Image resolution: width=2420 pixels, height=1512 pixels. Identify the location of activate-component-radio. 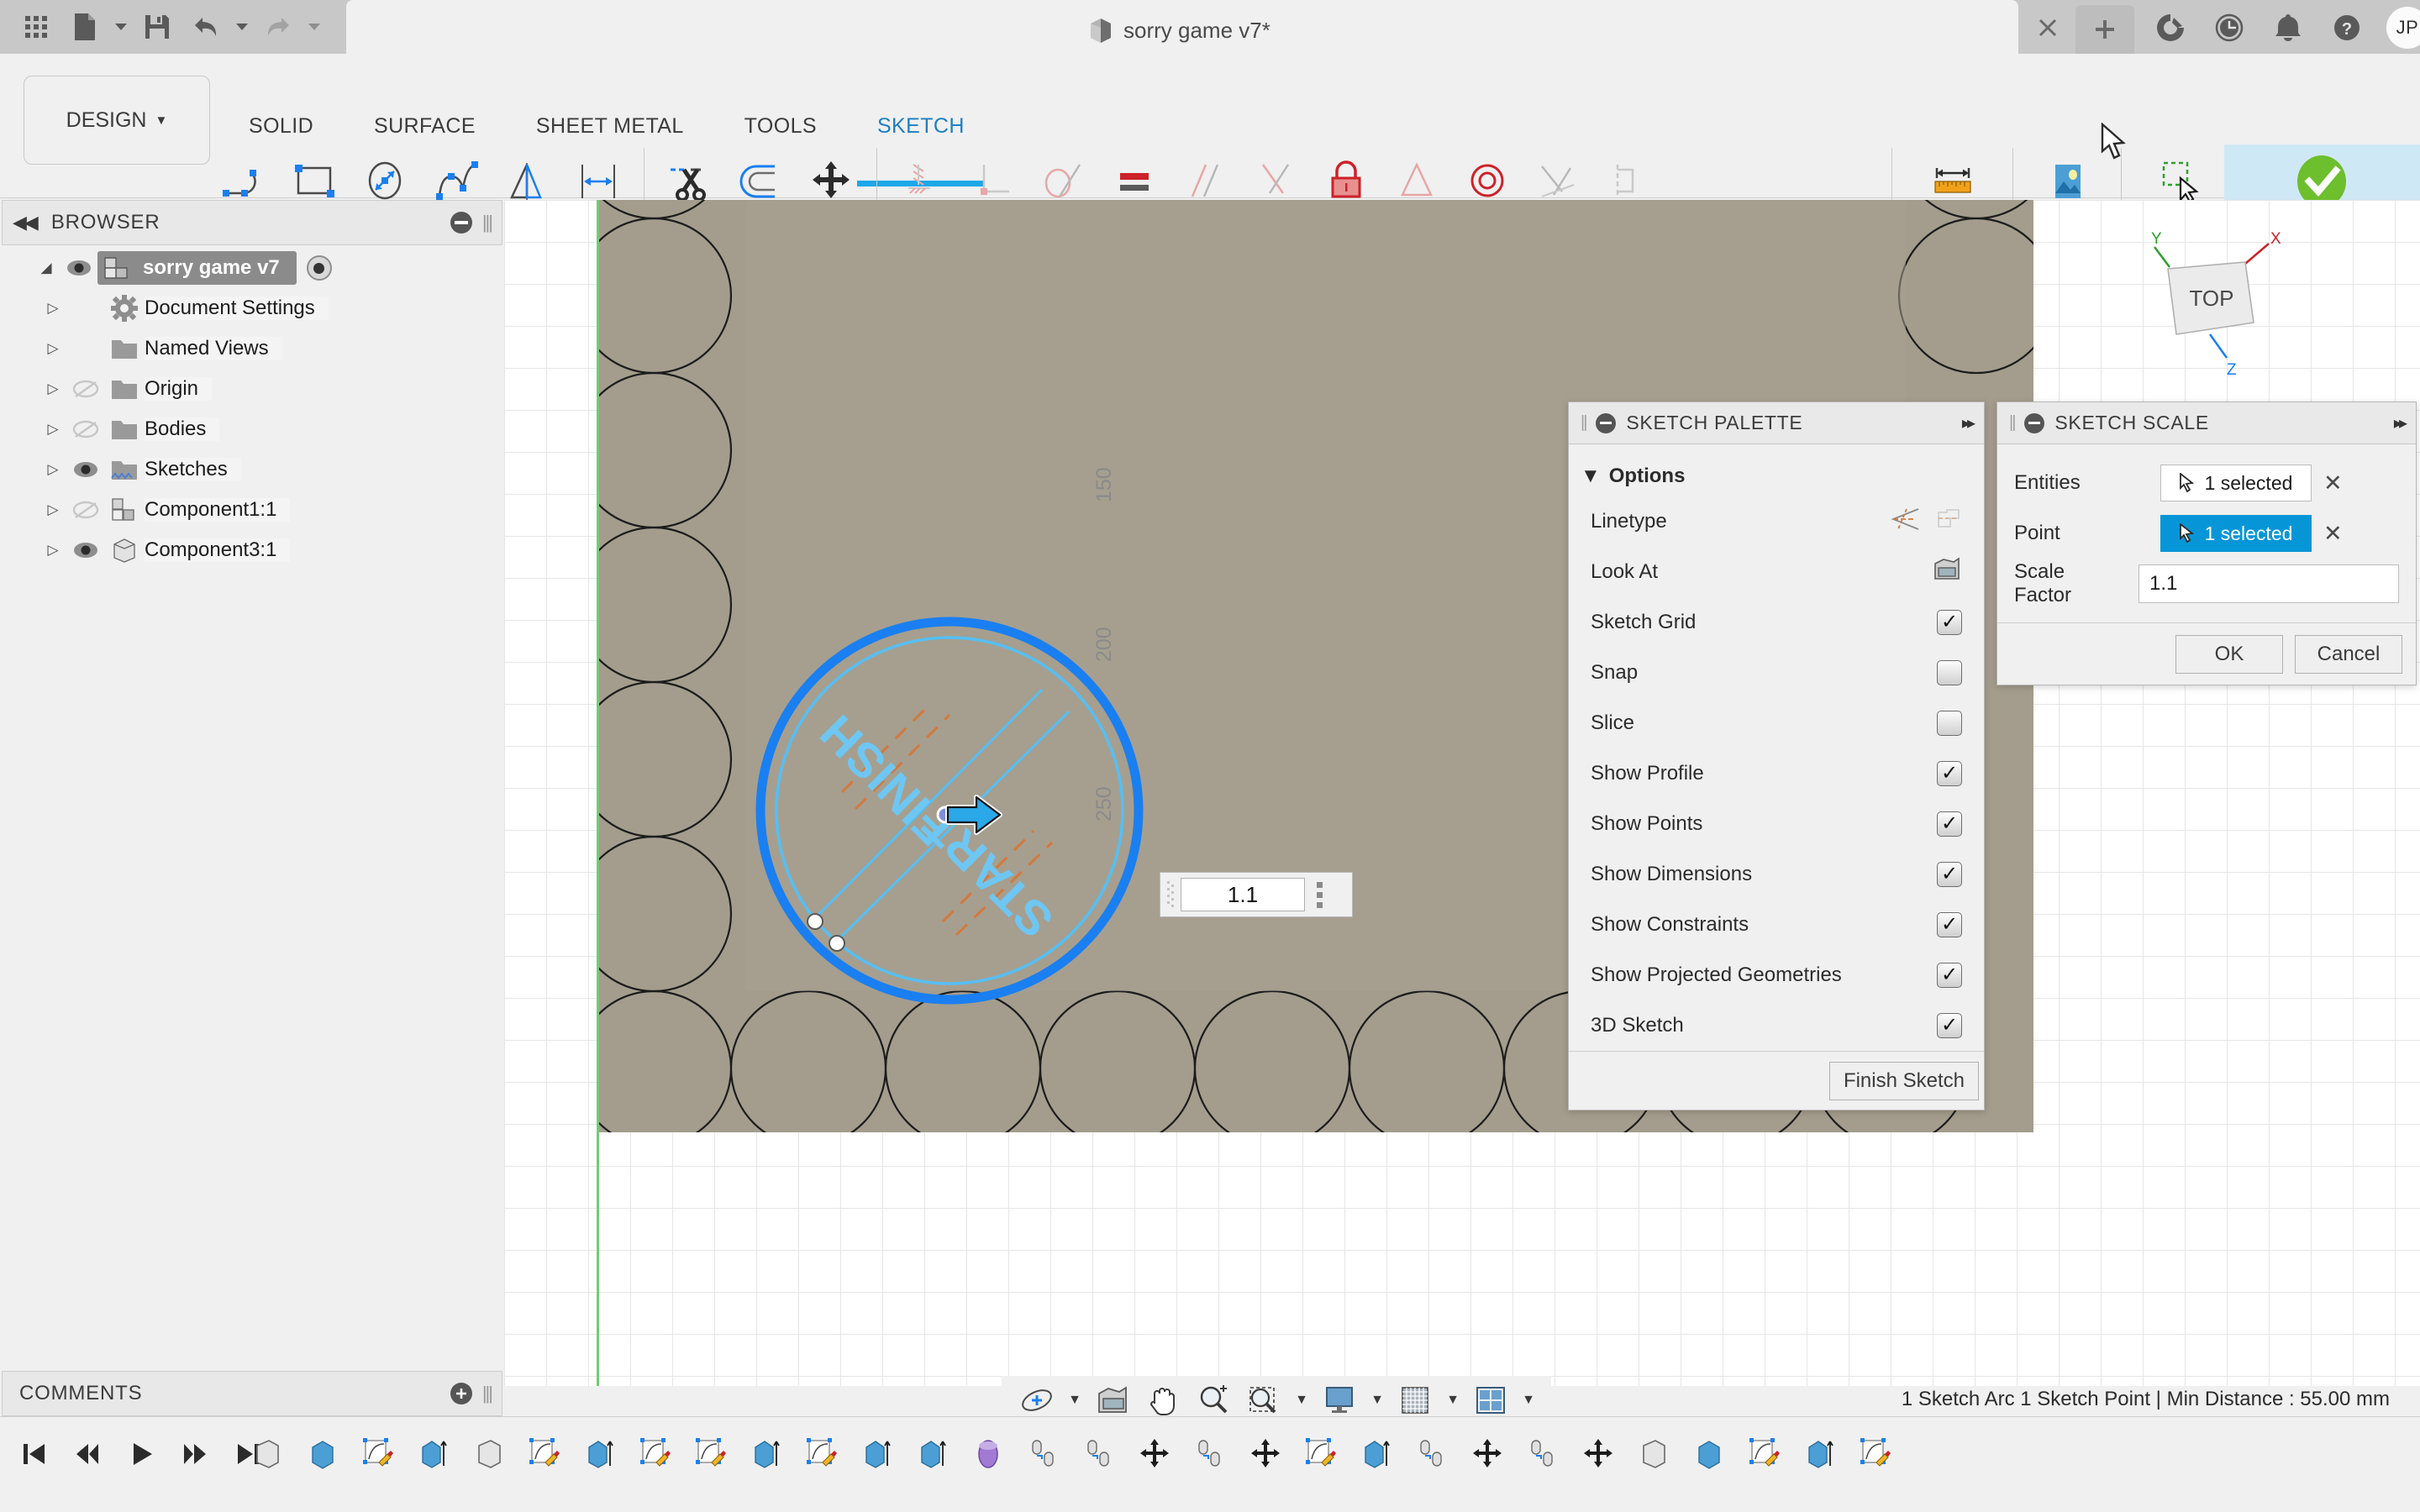
(319, 268).